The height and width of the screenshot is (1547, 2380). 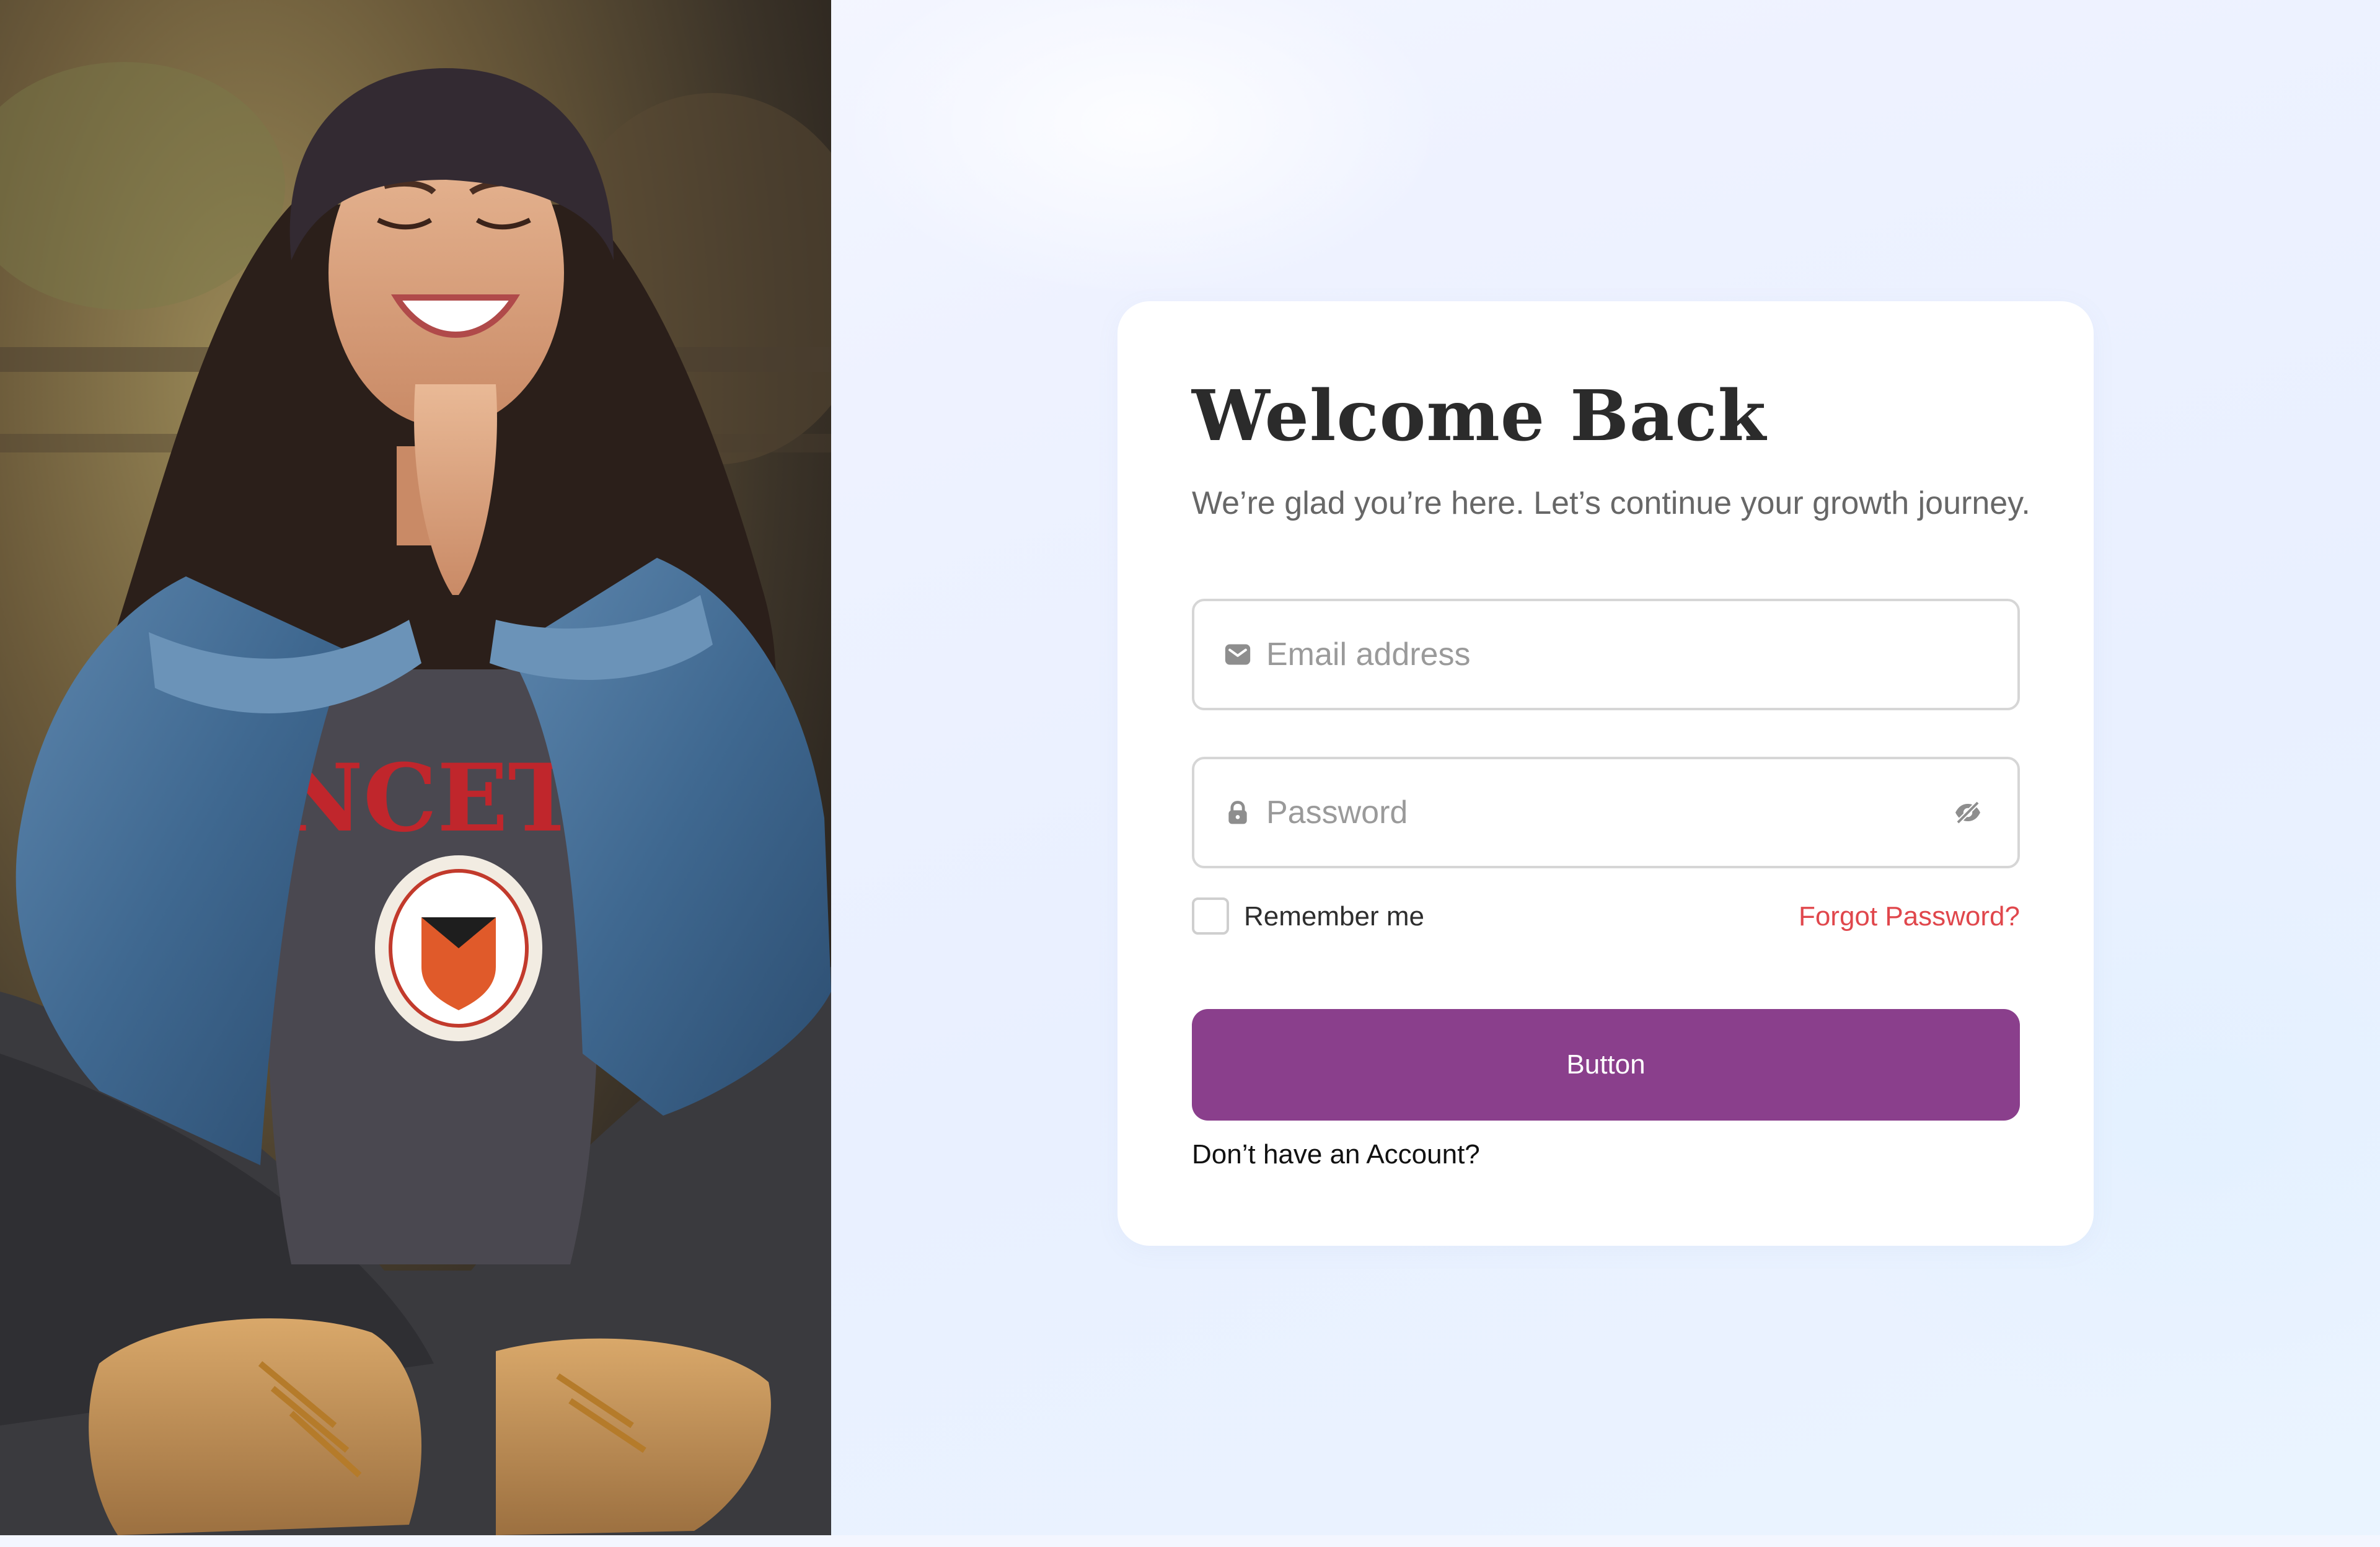 I want to click on remember-row: Remember me Forgot Password?, so click(x=1606, y=916).